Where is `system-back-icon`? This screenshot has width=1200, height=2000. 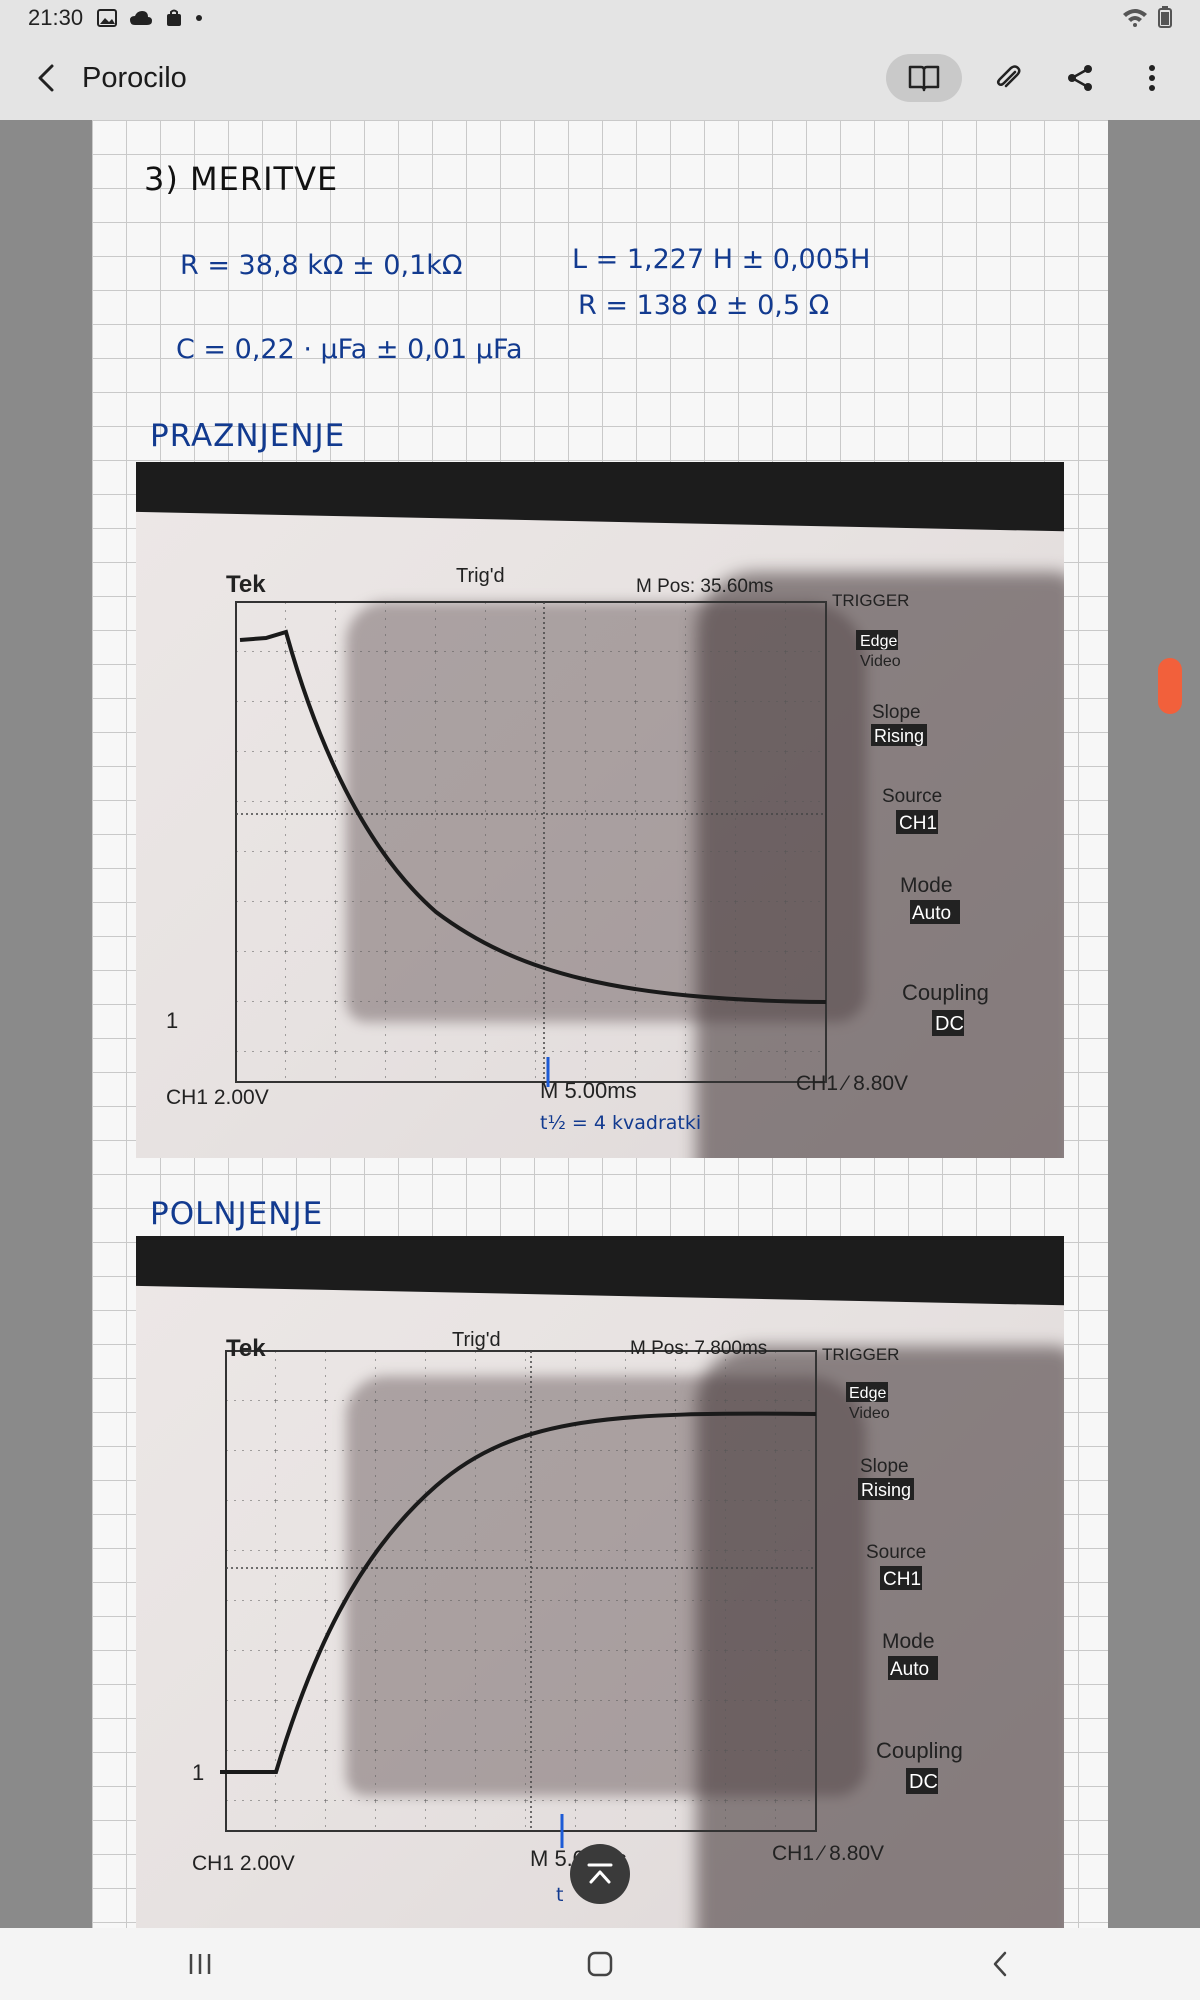
system-back-icon is located at coordinates (1000, 1964).